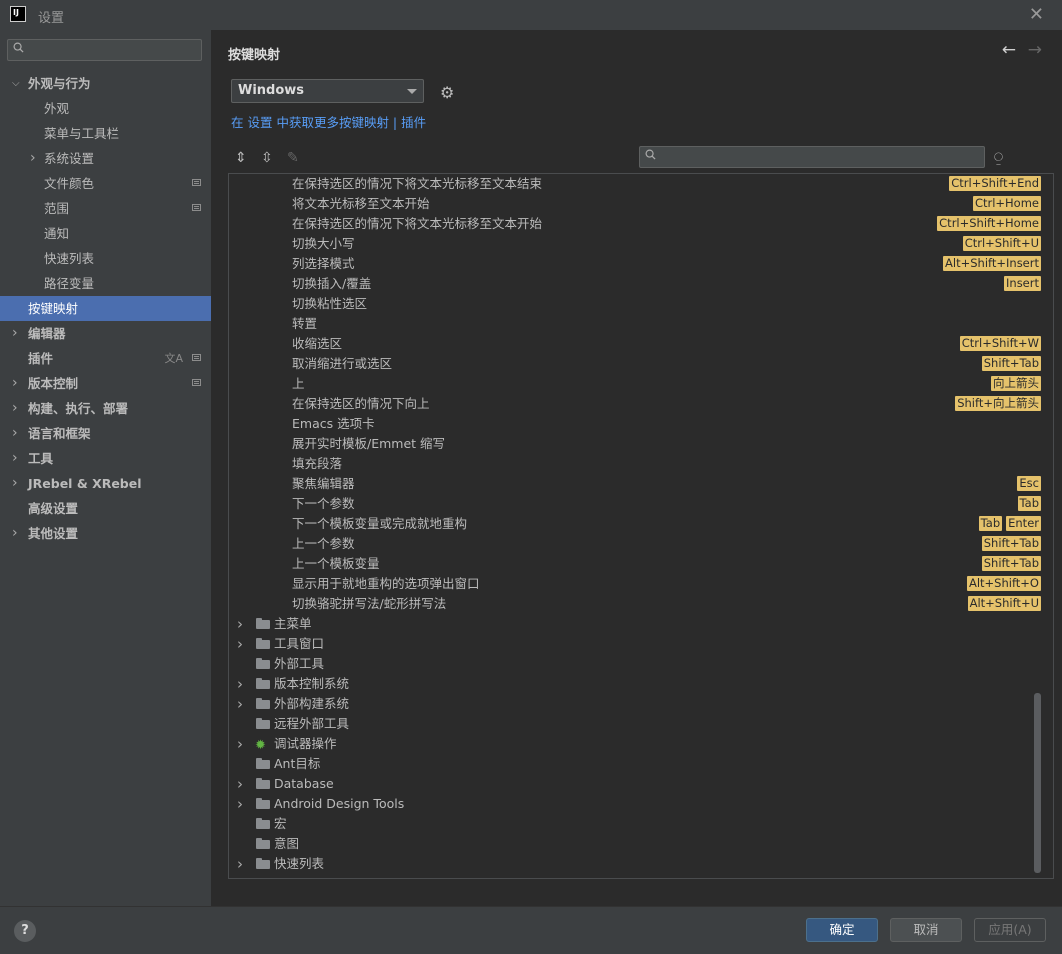 Image resolution: width=1062 pixels, height=954 pixels. Describe the element at coordinates (926, 930) in the screenshot. I see `cancel-button: 取消` at that location.